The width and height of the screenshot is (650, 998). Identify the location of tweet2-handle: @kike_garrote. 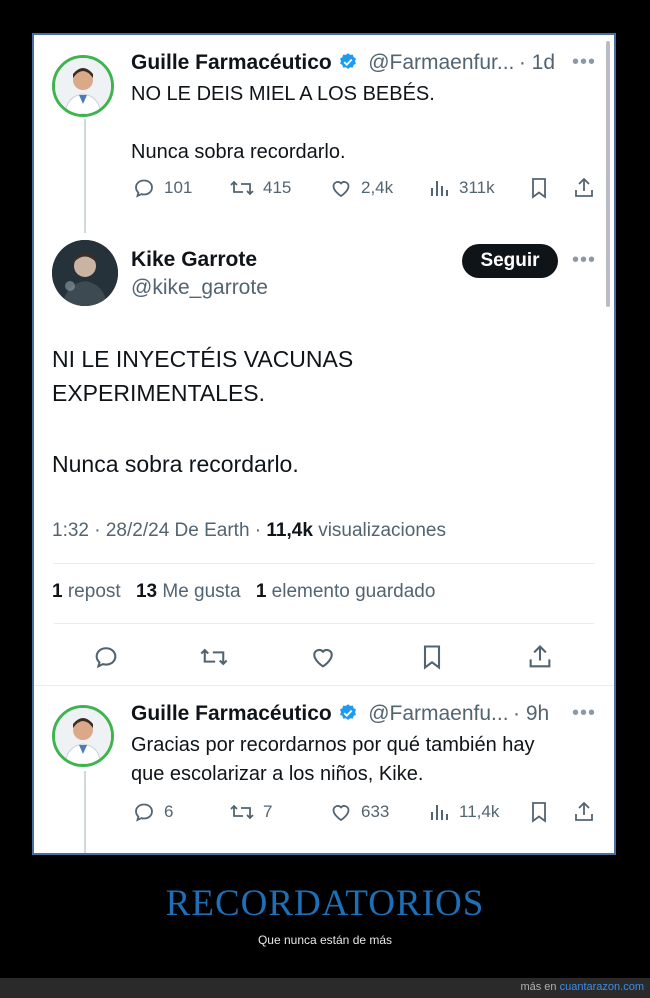
(199, 288).